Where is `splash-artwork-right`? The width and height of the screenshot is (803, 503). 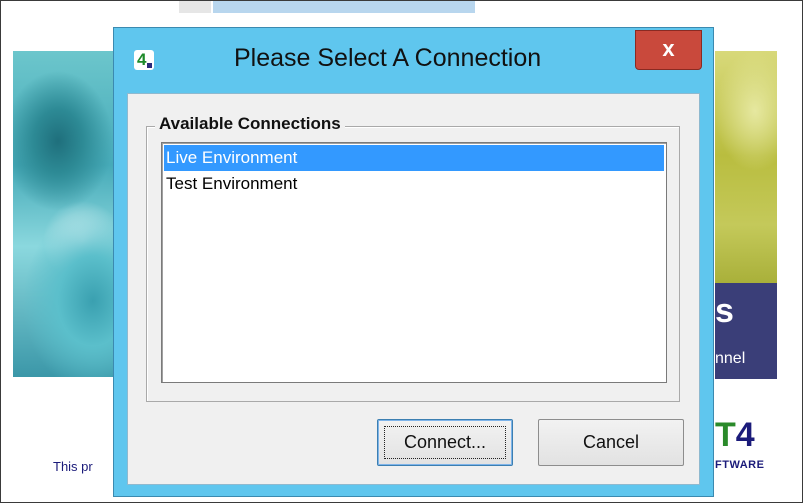
splash-artwork-right is located at coordinates (746, 167).